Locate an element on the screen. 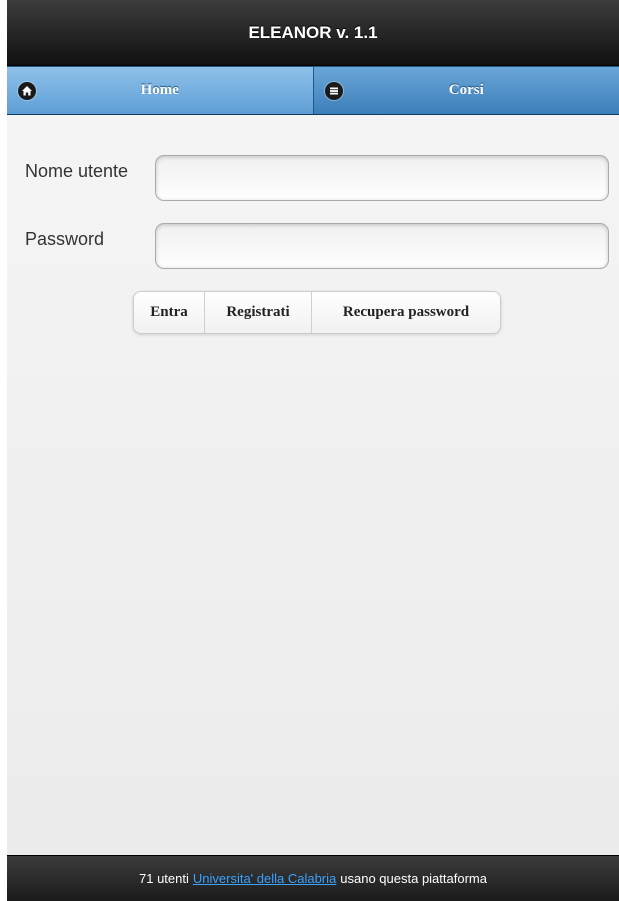  username-label: Nome utente is located at coordinates (77, 171).